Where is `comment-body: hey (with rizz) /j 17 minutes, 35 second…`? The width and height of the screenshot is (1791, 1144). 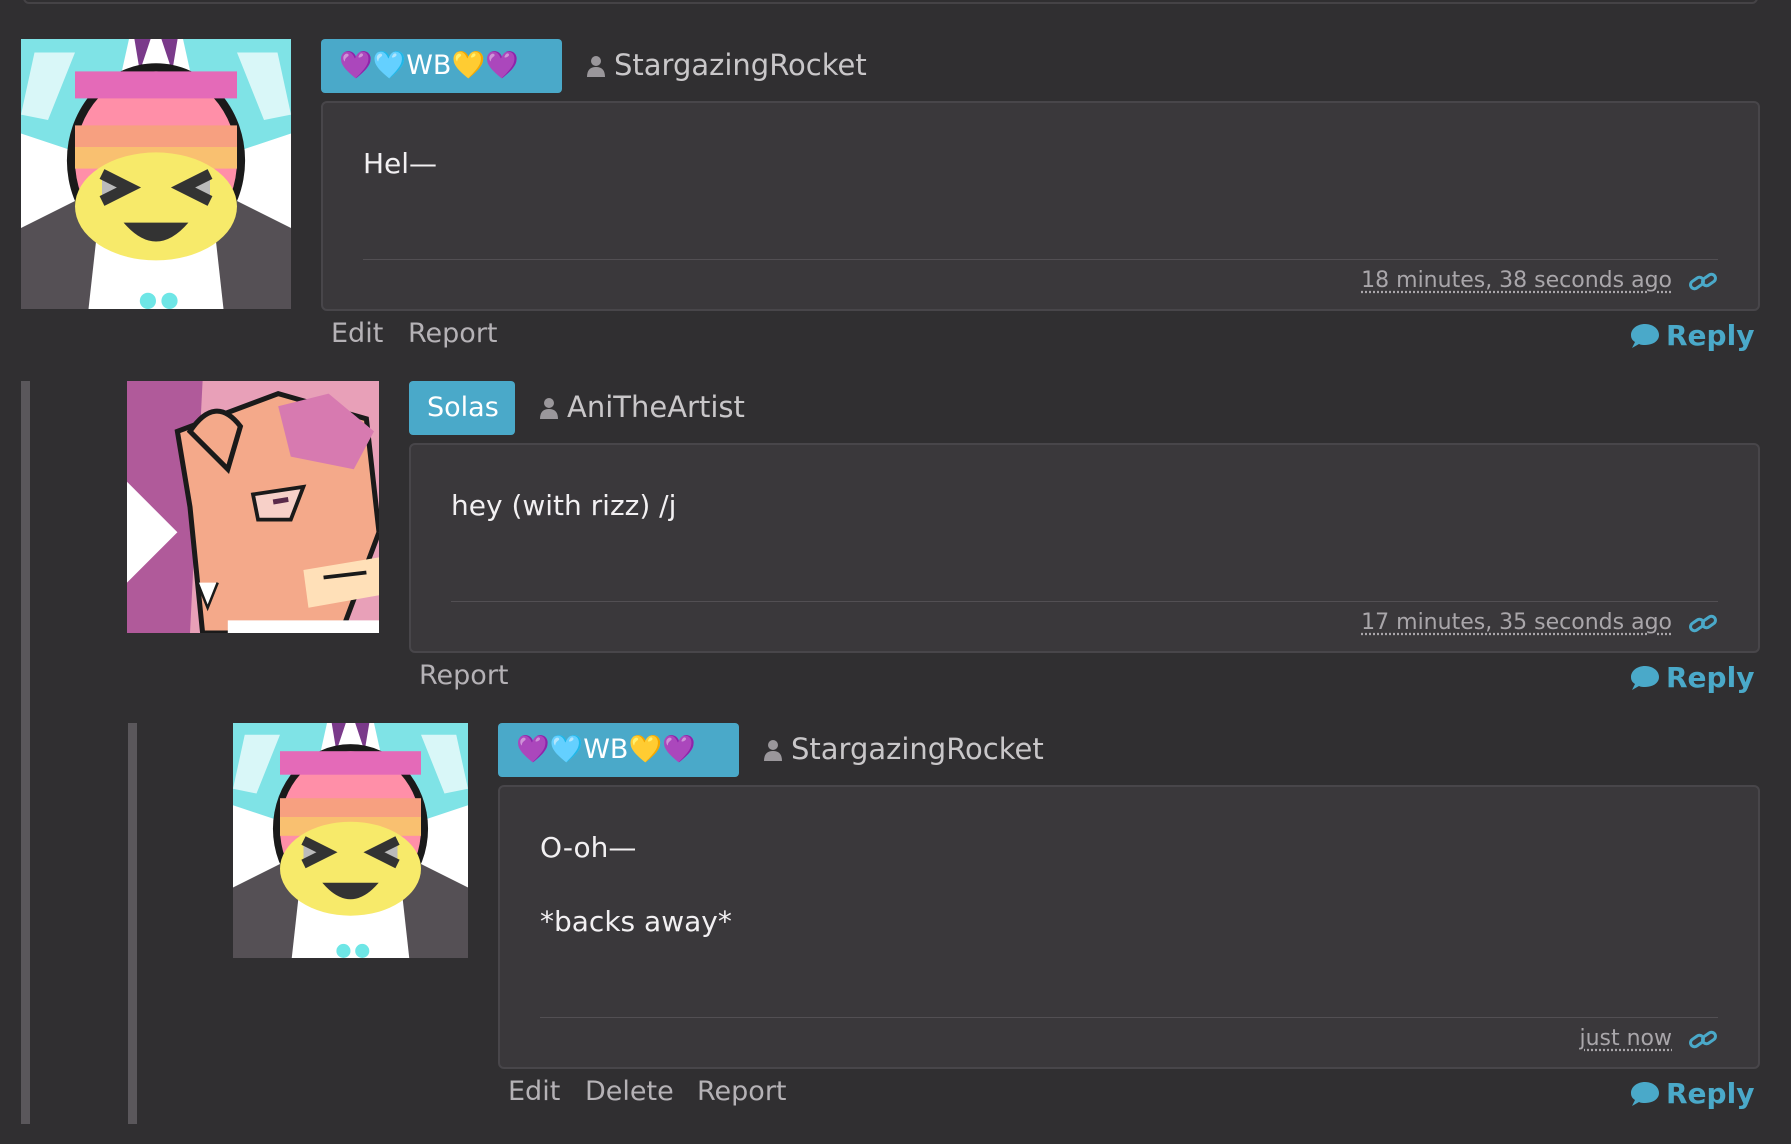 comment-body: hey (with rizz) /j 17 minutes, 35 second… is located at coordinates (1084, 548).